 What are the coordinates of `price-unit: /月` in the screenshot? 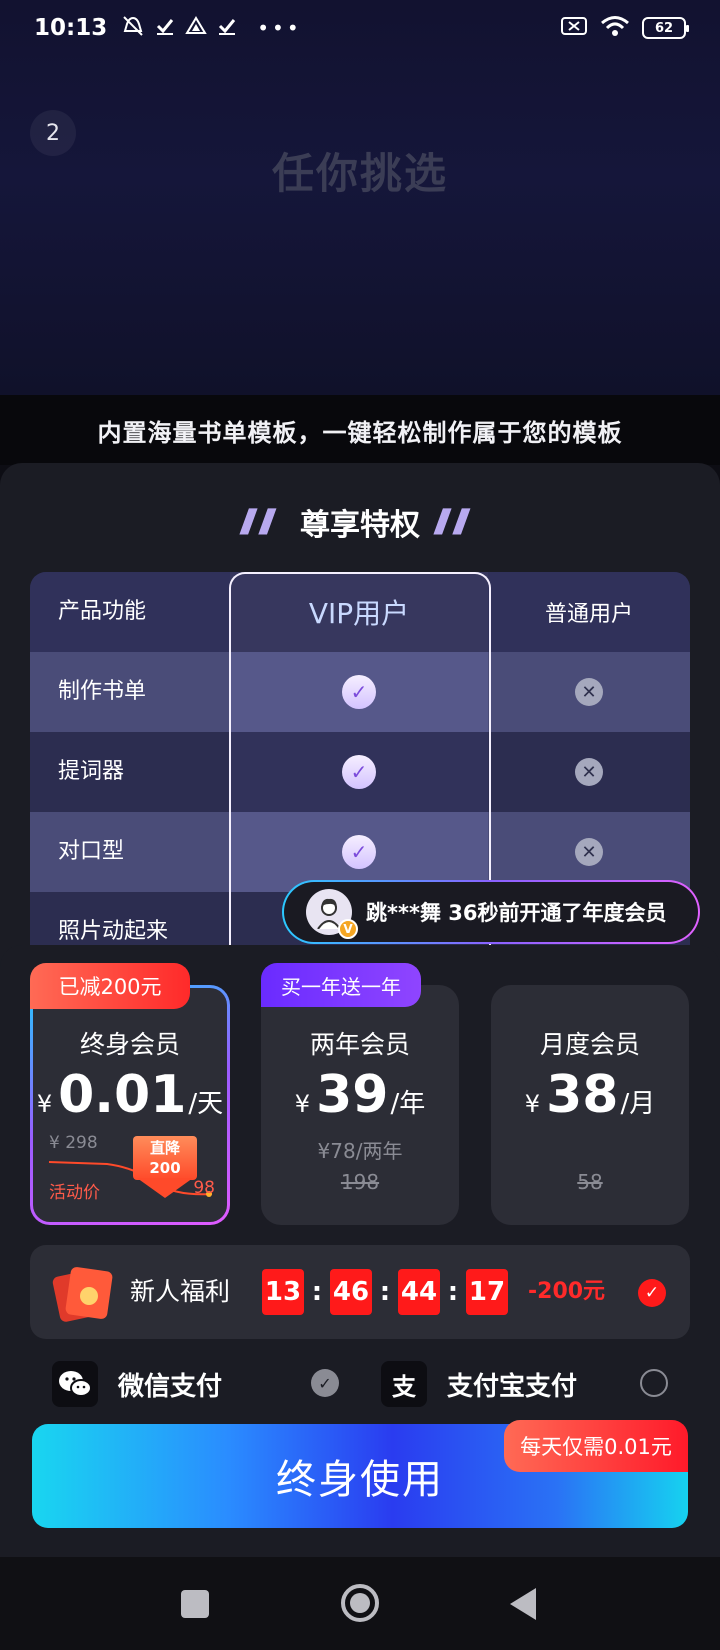 It's located at (638, 1104).